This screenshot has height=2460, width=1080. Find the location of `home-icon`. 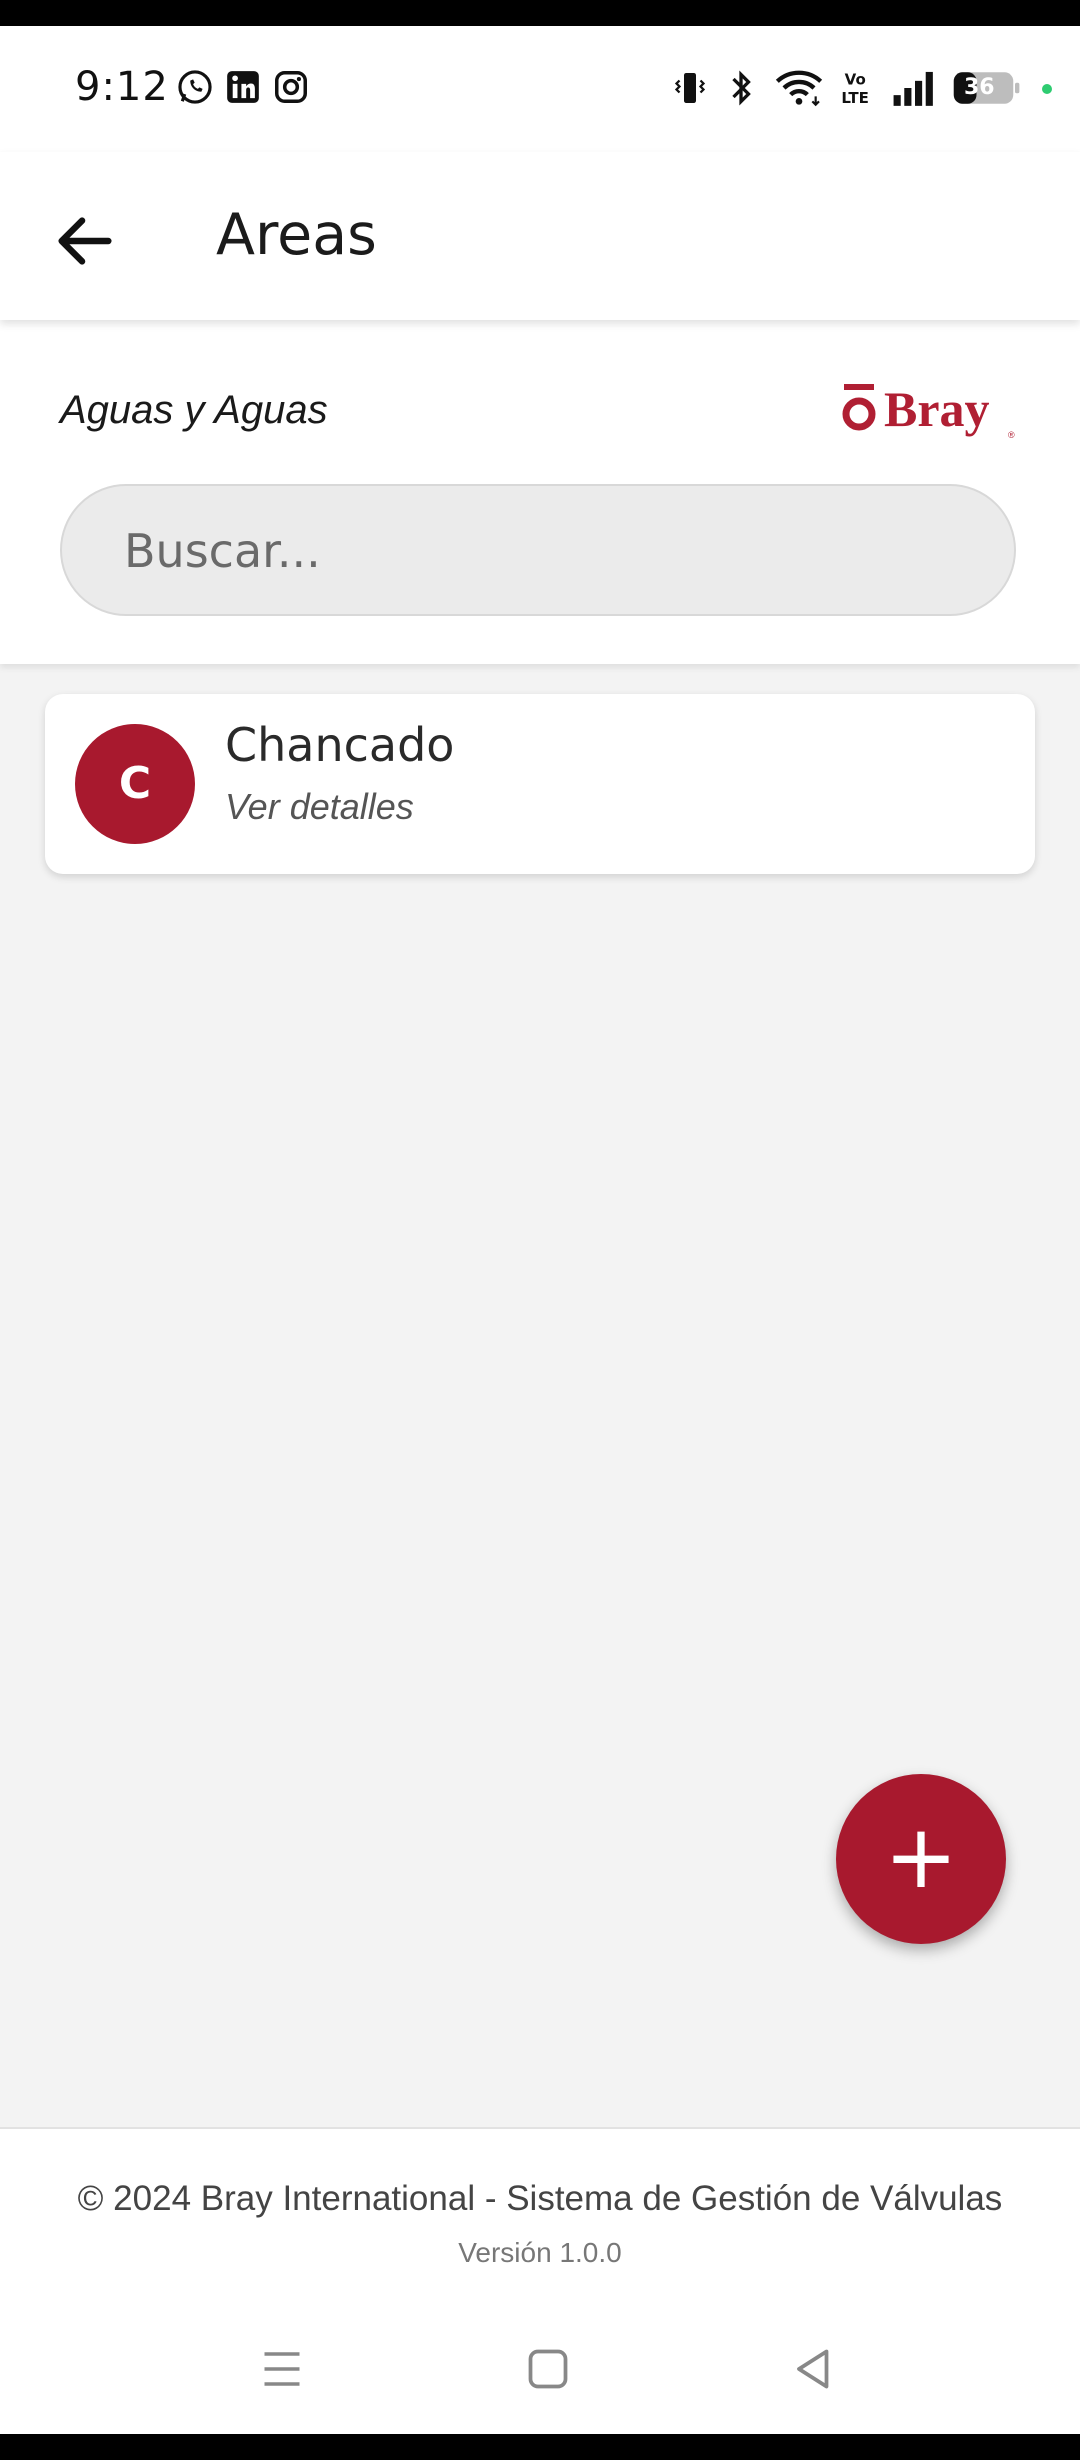

home-icon is located at coordinates (548, 2369).